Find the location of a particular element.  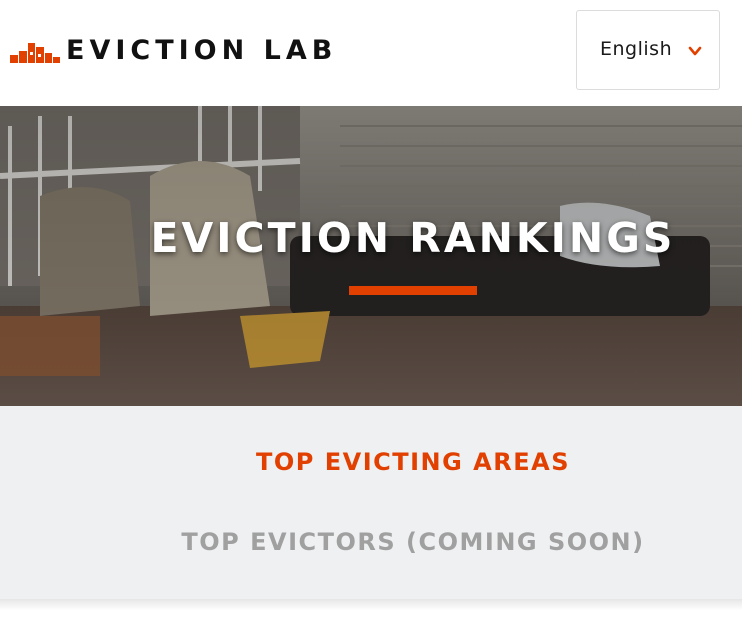

title-underline-accent is located at coordinates (413, 290).